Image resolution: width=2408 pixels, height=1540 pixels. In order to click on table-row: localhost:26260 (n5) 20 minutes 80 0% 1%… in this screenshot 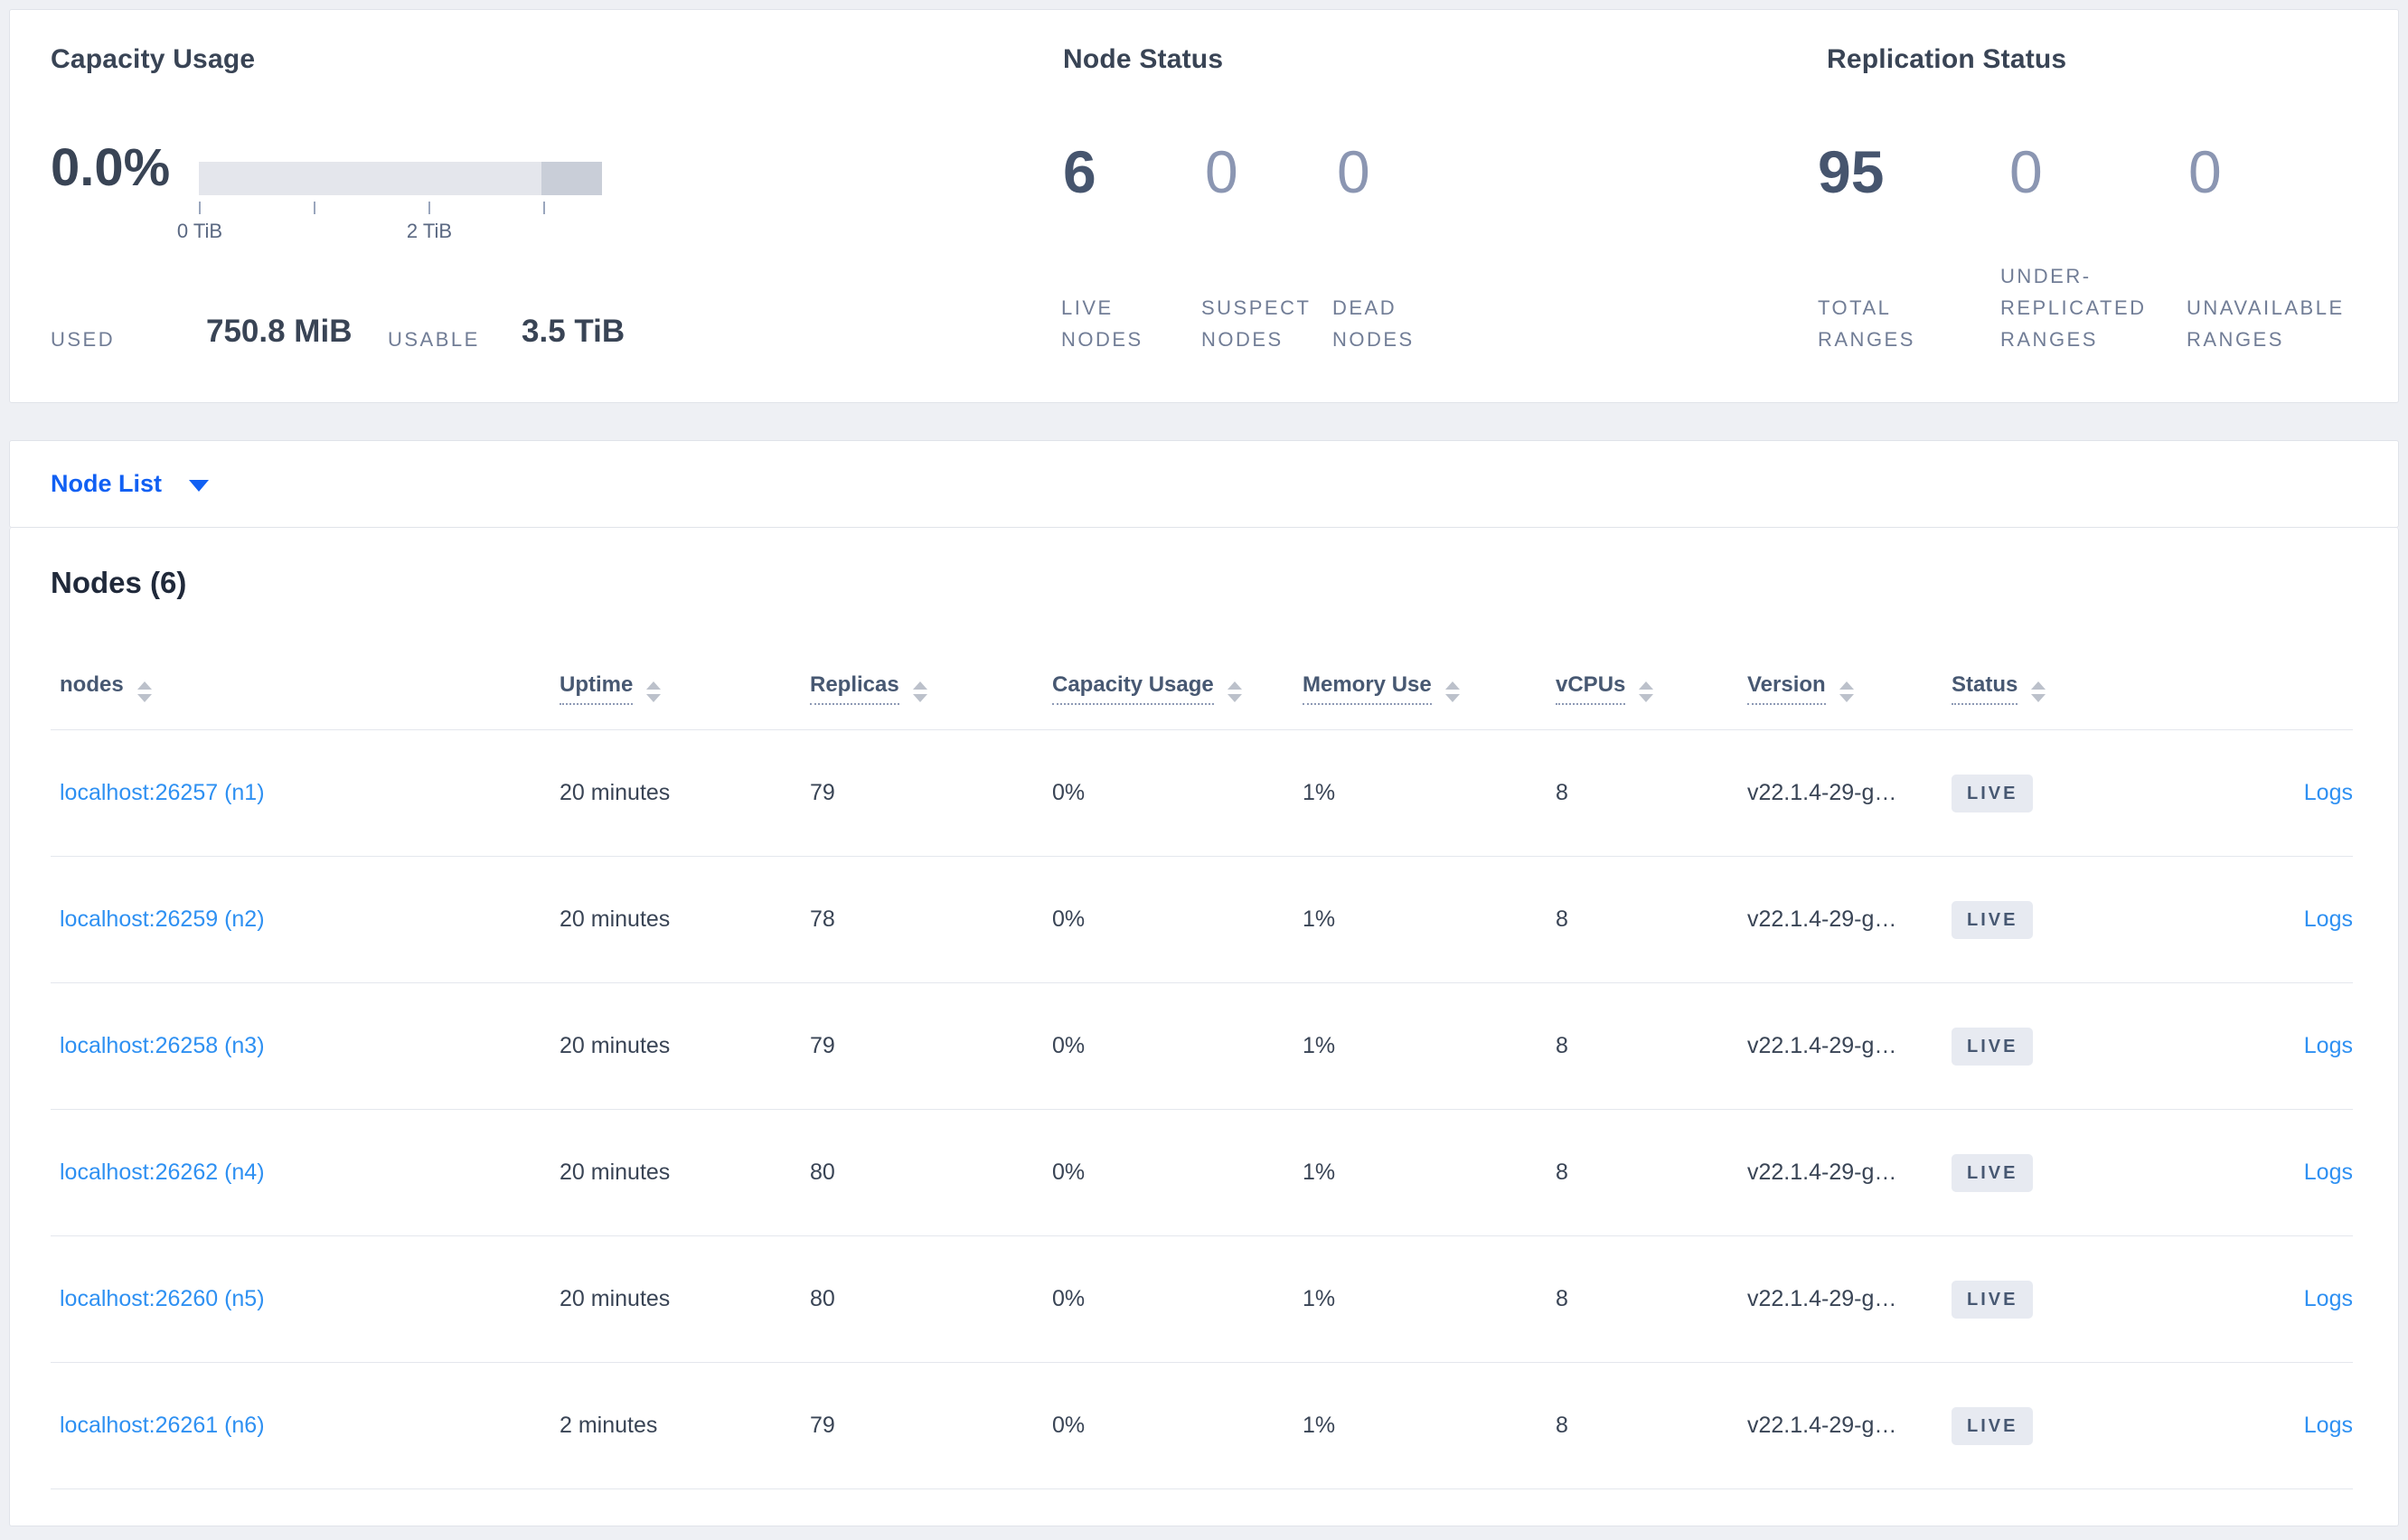, I will do `click(1202, 1299)`.